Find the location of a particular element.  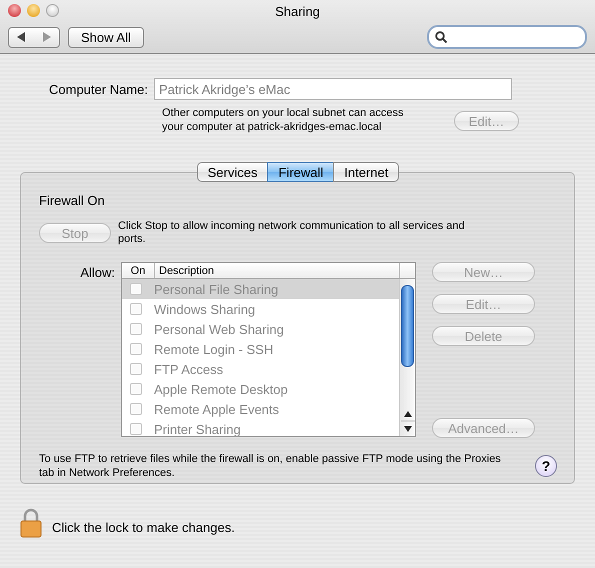

show-all-button: Show All is located at coordinates (106, 37).